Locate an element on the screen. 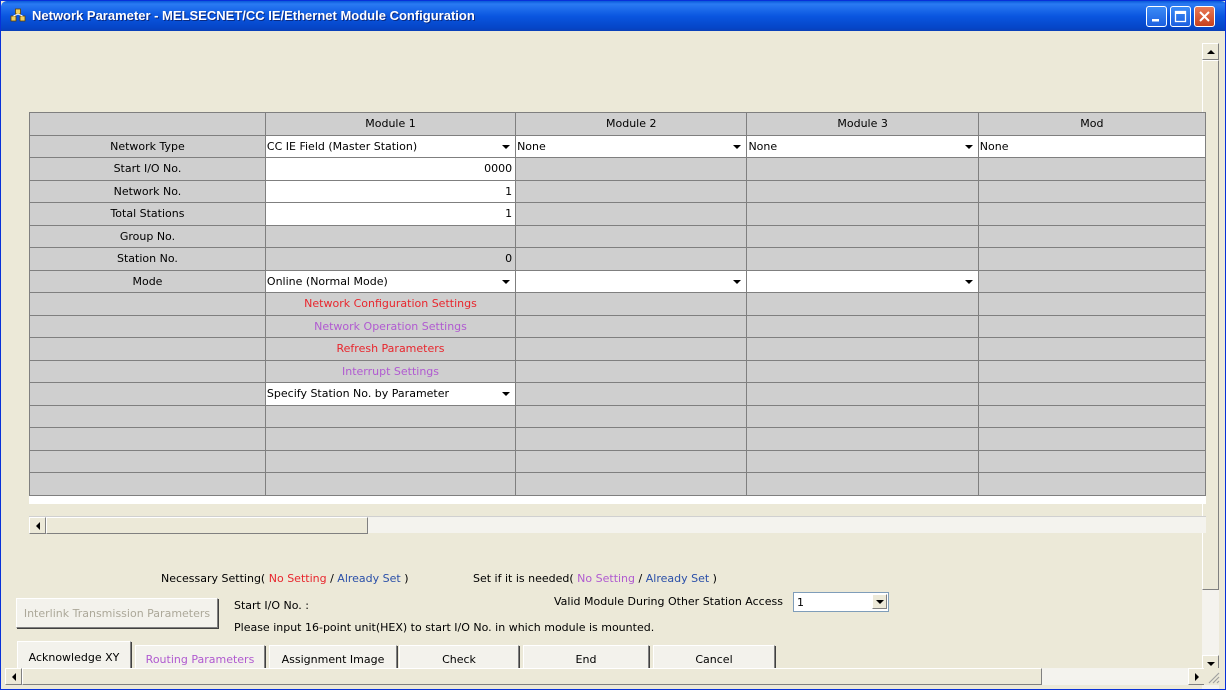 Image resolution: width=1226 pixels, height=690 pixels. network-type-select-module-2: None is located at coordinates (631, 146).